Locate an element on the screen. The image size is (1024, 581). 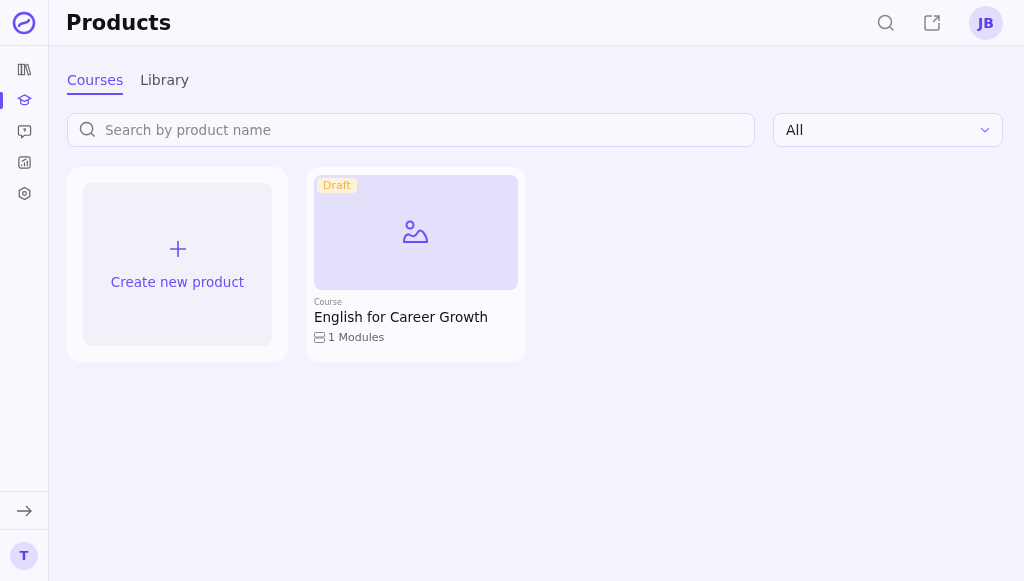
product-title: English for Career Growth is located at coordinates (402, 317).